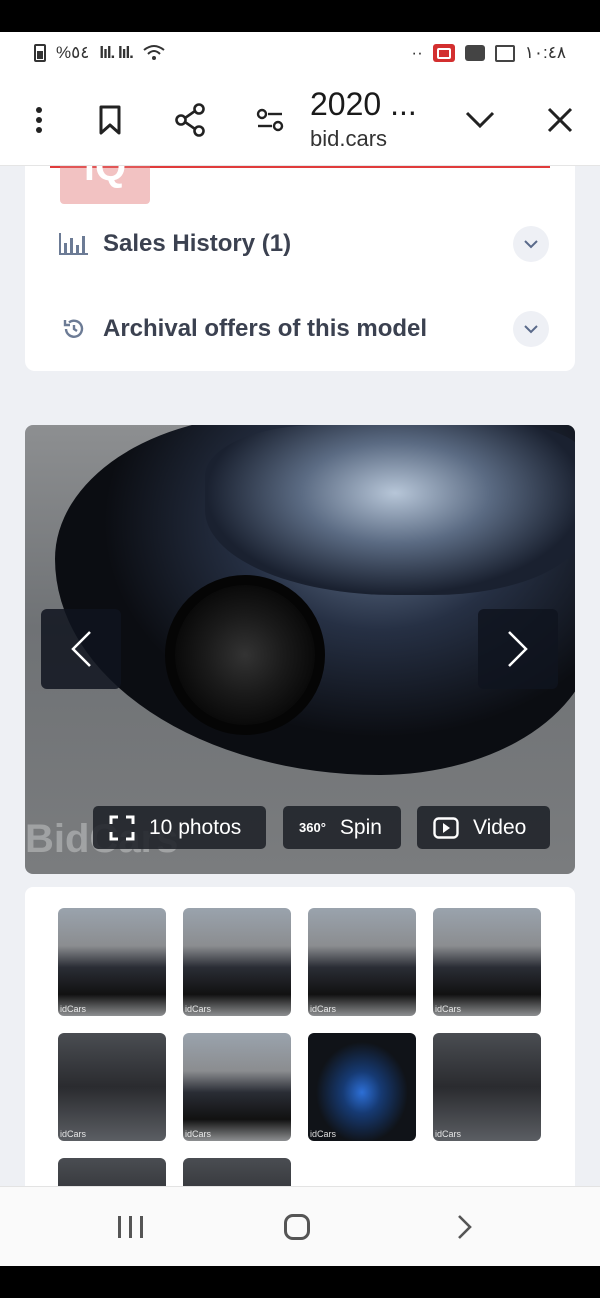 This screenshot has height=1298, width=600. I want to click on bookmark-icon, so click(110, 120).